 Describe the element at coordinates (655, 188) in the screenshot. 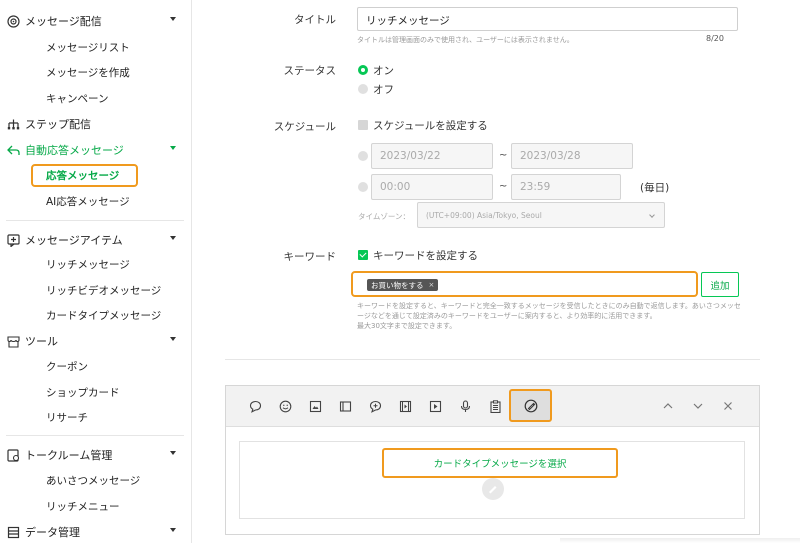

I see `daily-label: (毎日)` at that location.